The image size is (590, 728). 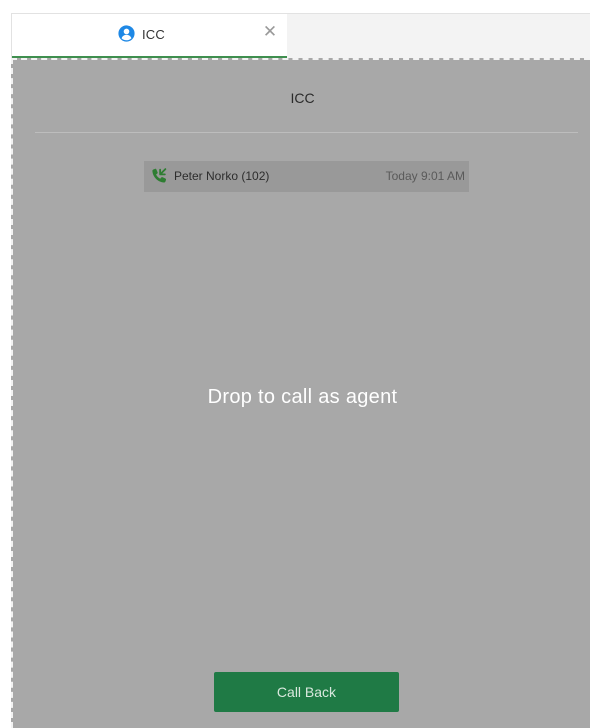 What do you see at coordinates (159, 175) in the screenshot?
I see `incoming-call-icon` at bounding box center [159, 175].